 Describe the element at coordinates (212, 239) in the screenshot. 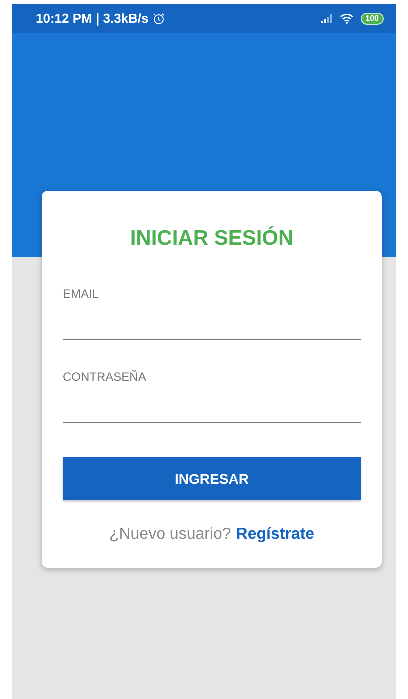

I see `login-title: INICIAR SESIÓN` at that location.